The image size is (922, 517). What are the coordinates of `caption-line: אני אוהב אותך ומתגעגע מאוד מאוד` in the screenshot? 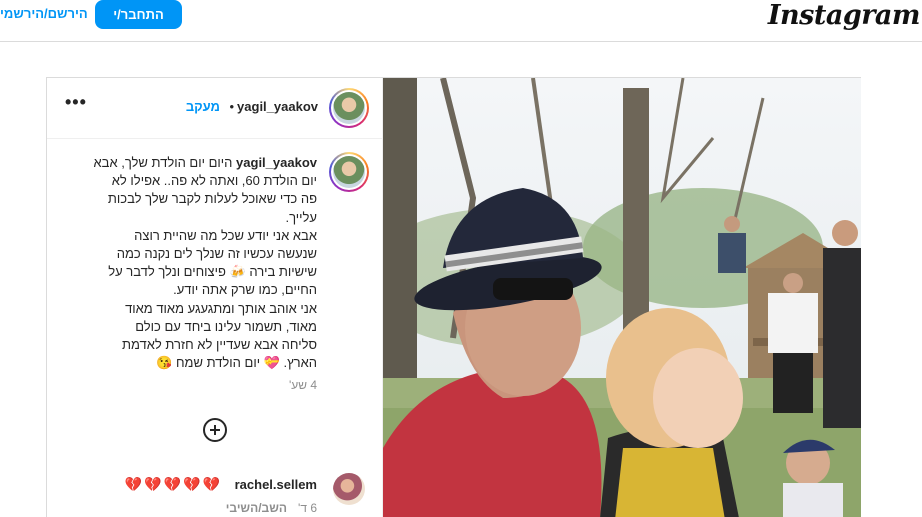 It's located at (221, 308).